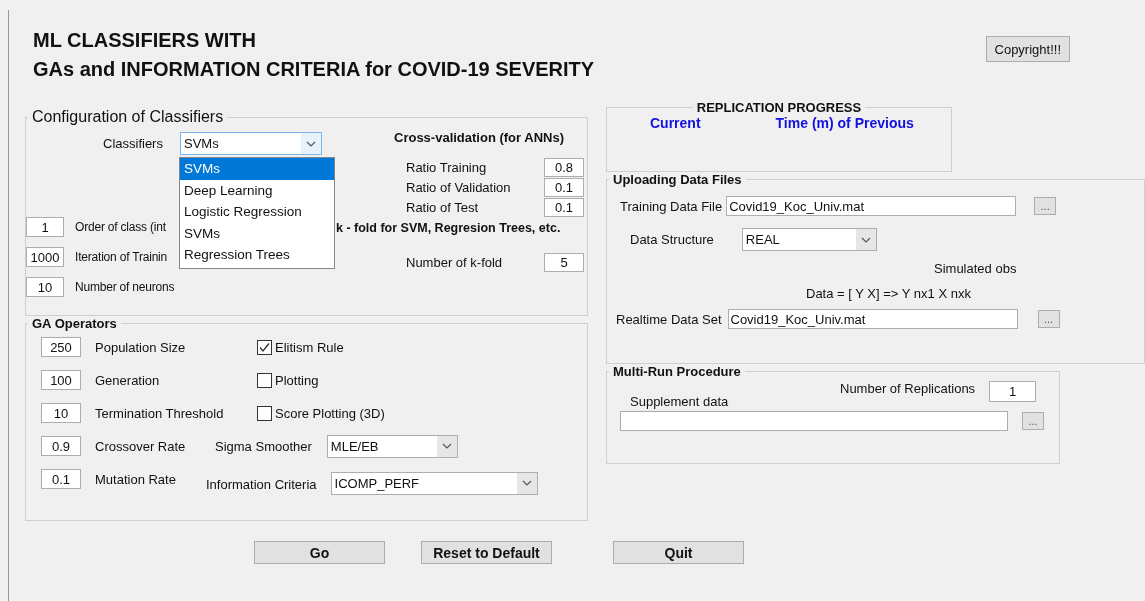 Image resolution: width=1145 pixels, height=601 pixels. Describe the element at coordinates (446, 167) in the screenshot. I see `field-label: Ratio Training` at that location.